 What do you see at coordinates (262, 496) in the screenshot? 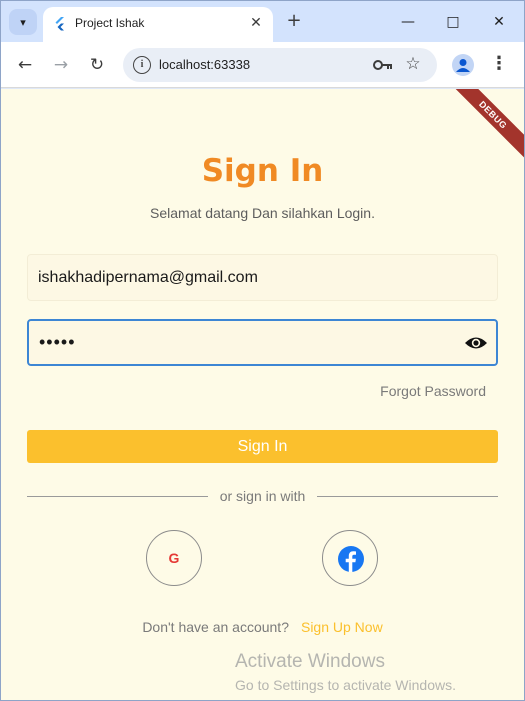
I see `divider-text: or sign in with` at bounding box center [262, 496].